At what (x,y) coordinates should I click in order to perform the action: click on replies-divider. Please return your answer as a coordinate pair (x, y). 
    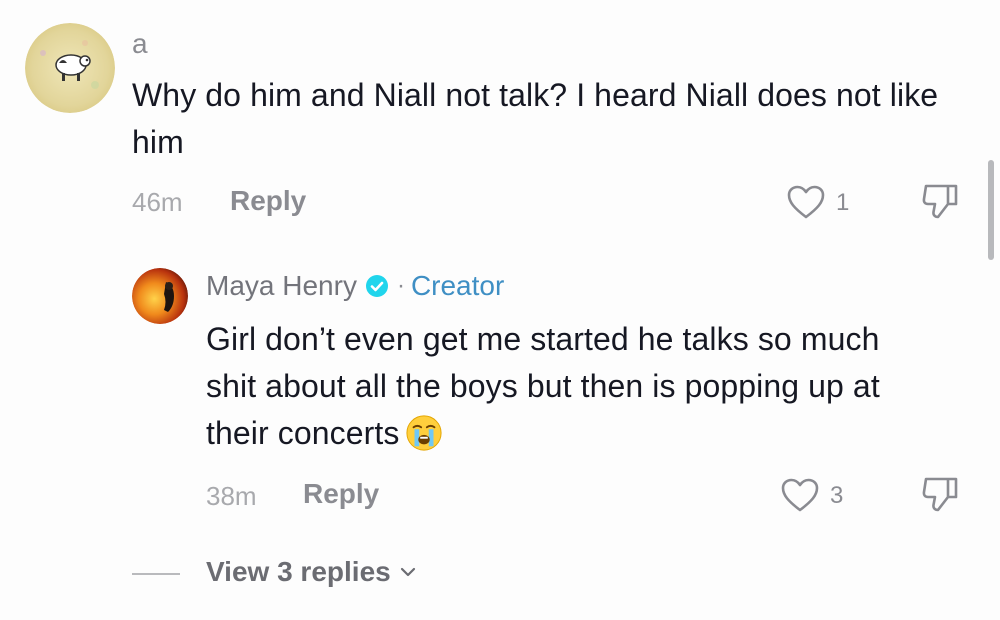
    Looking at the image, I should click on (156, 574).